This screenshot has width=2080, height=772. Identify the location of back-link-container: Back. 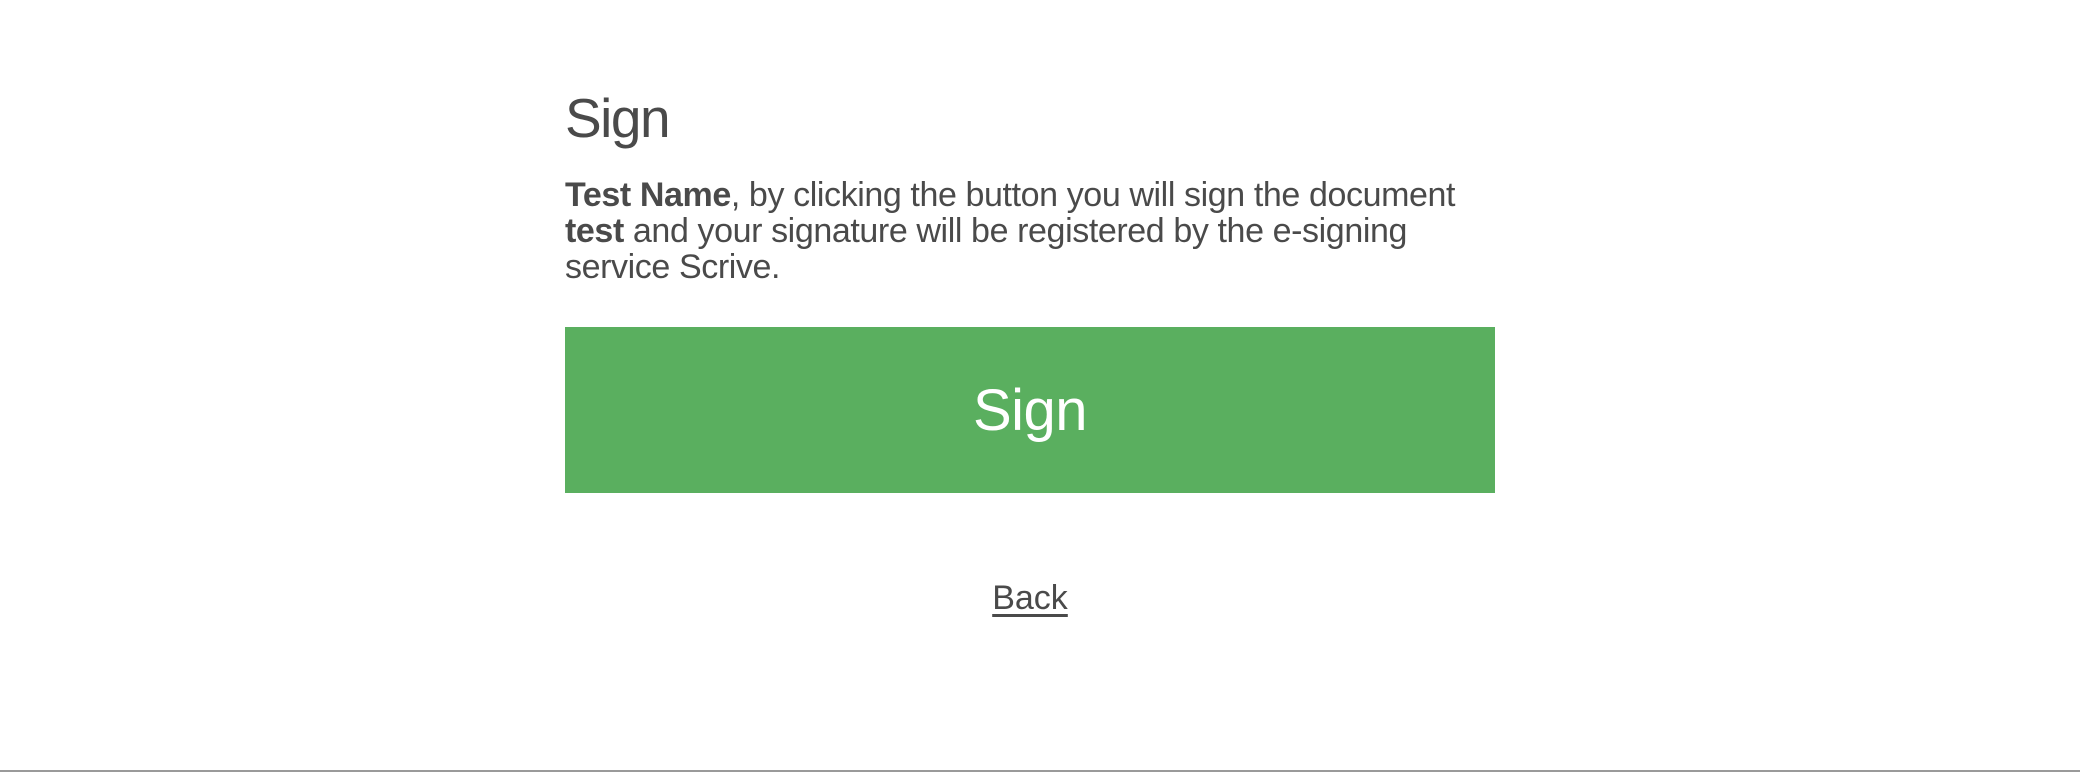
(1030, 598).